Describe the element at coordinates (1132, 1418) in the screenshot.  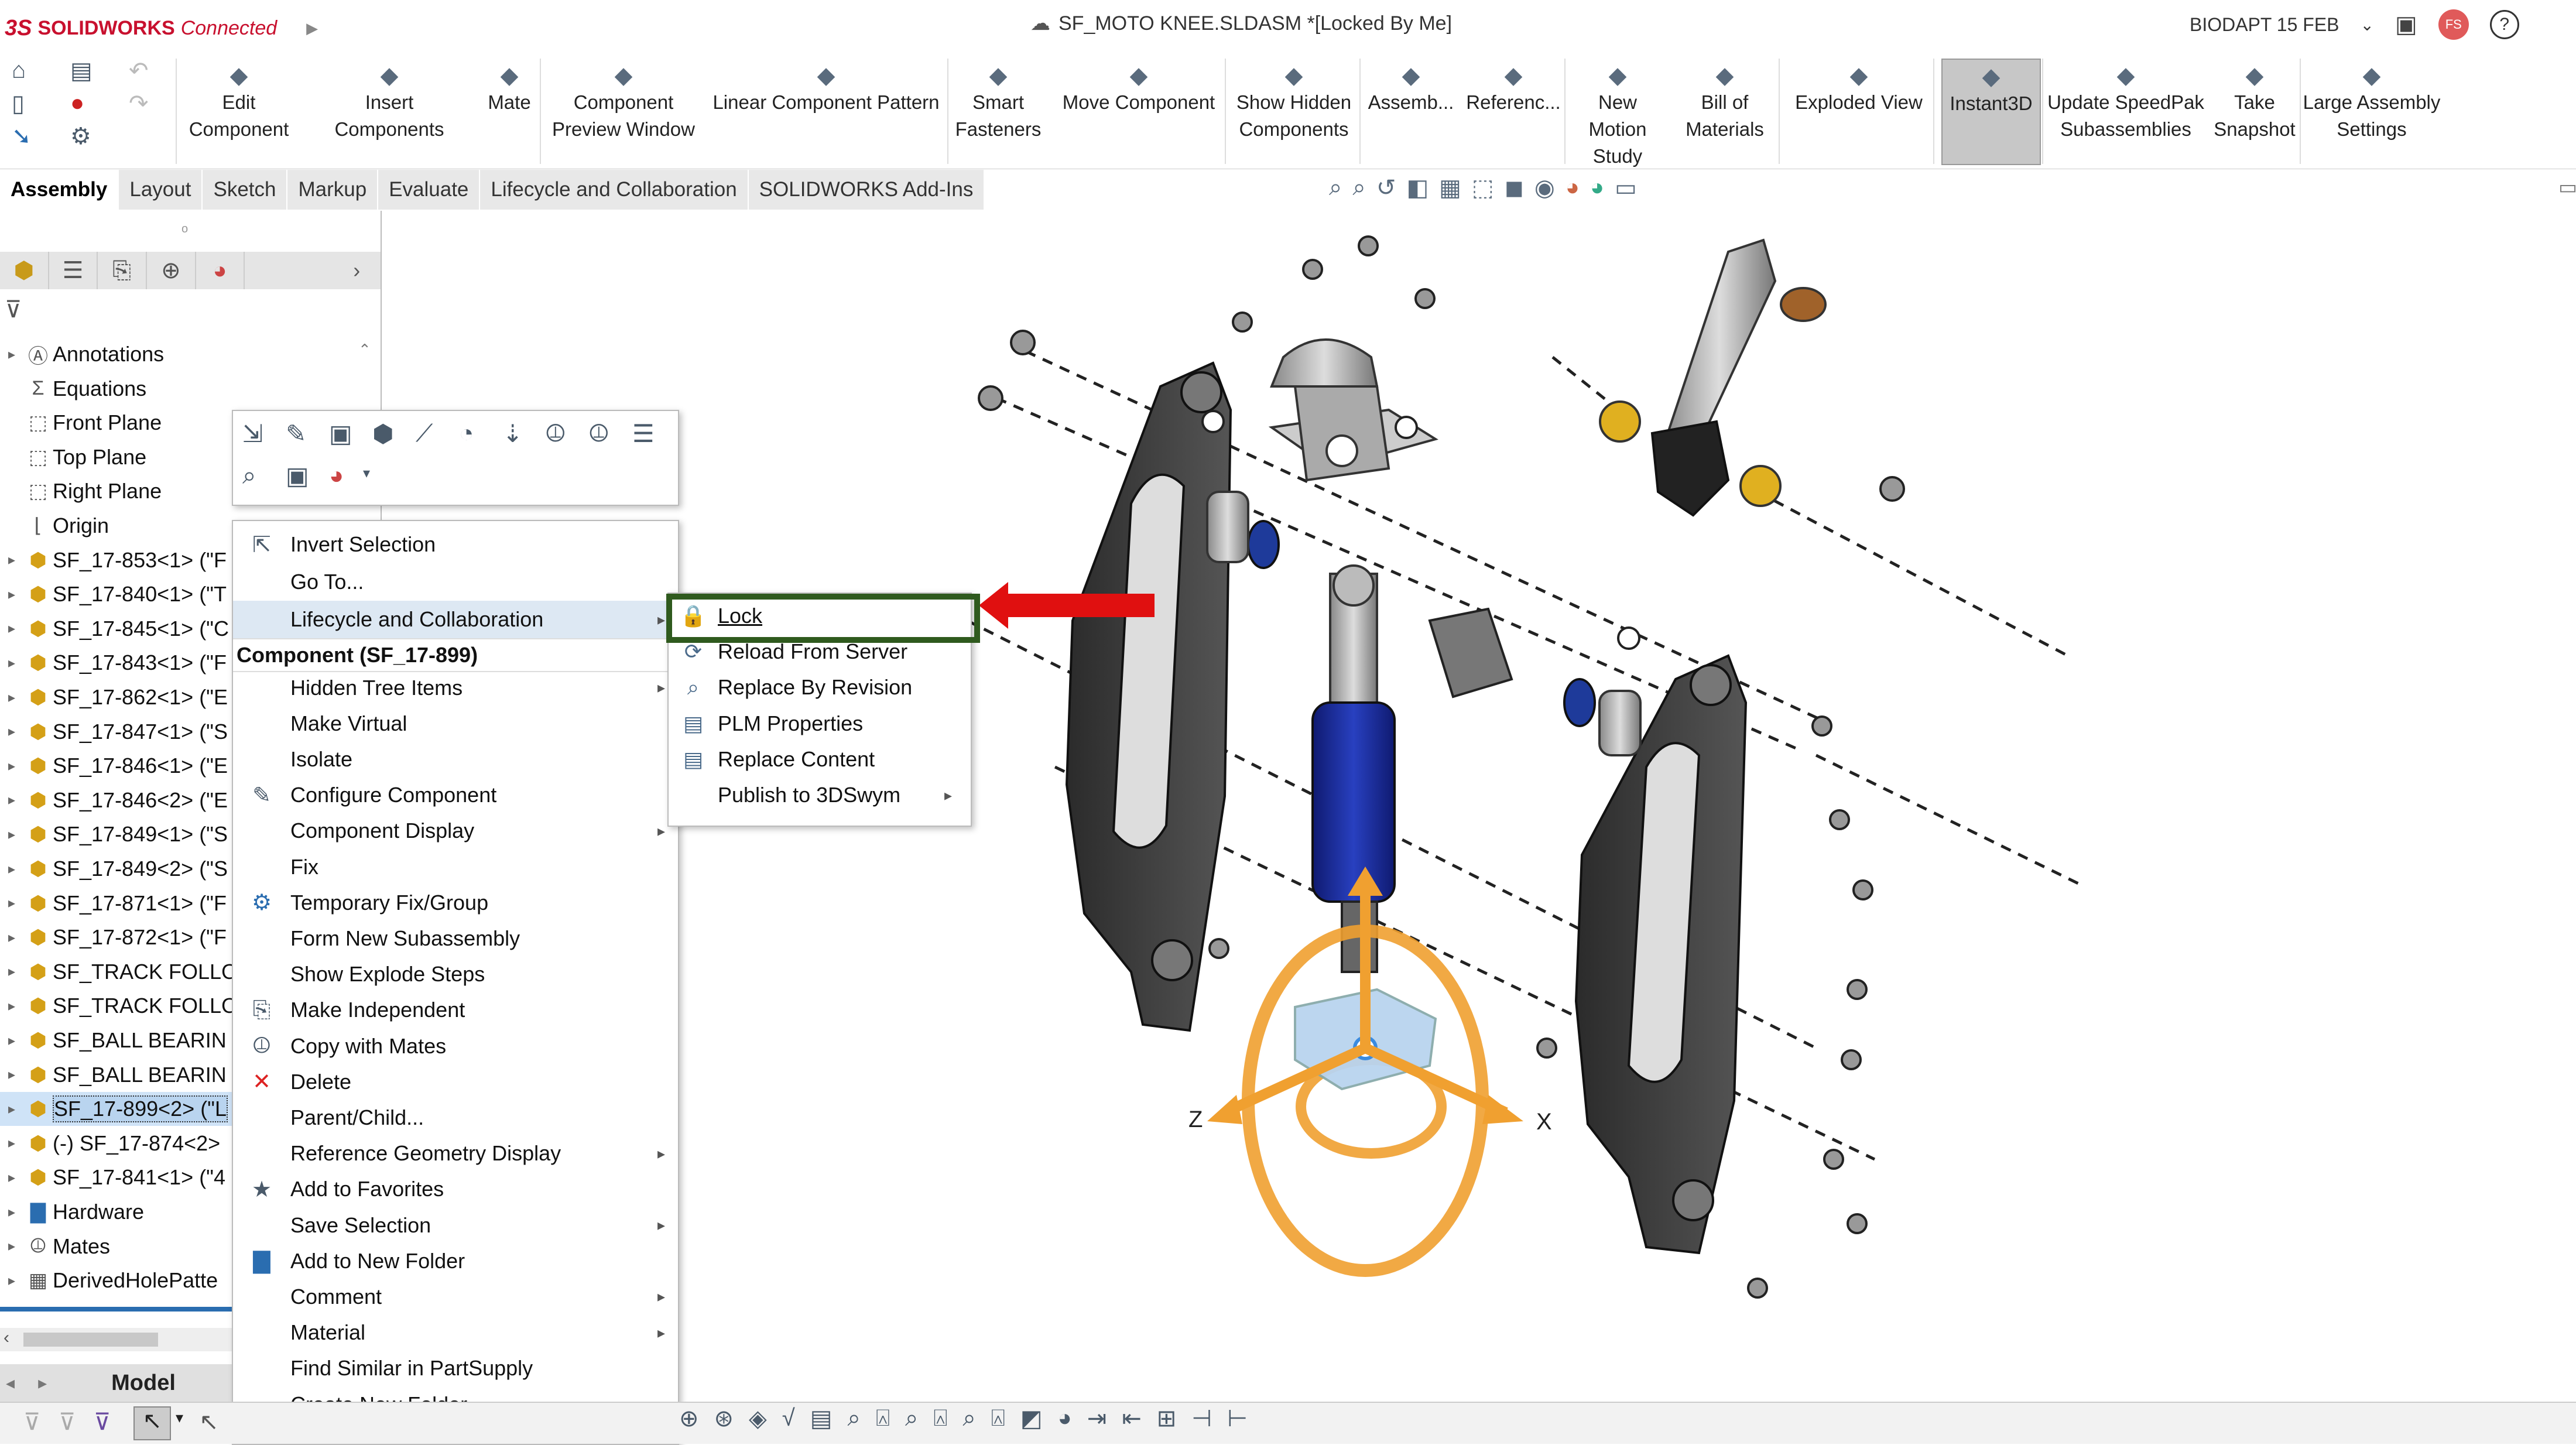
I see `sketch-tool-icon: ⇤` at that location.